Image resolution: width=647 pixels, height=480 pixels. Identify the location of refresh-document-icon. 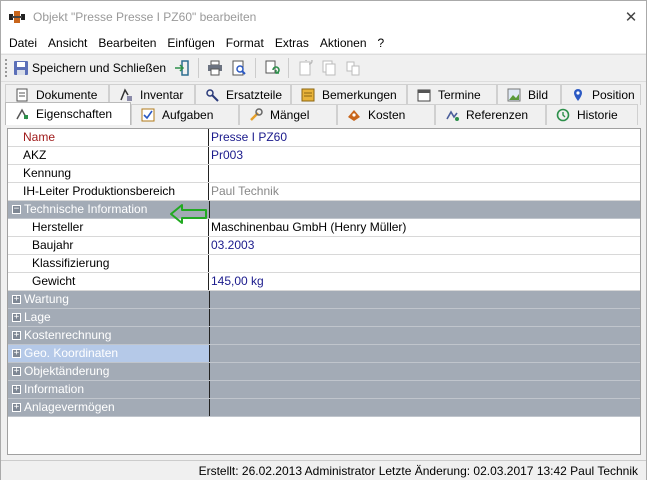
(272, 67).